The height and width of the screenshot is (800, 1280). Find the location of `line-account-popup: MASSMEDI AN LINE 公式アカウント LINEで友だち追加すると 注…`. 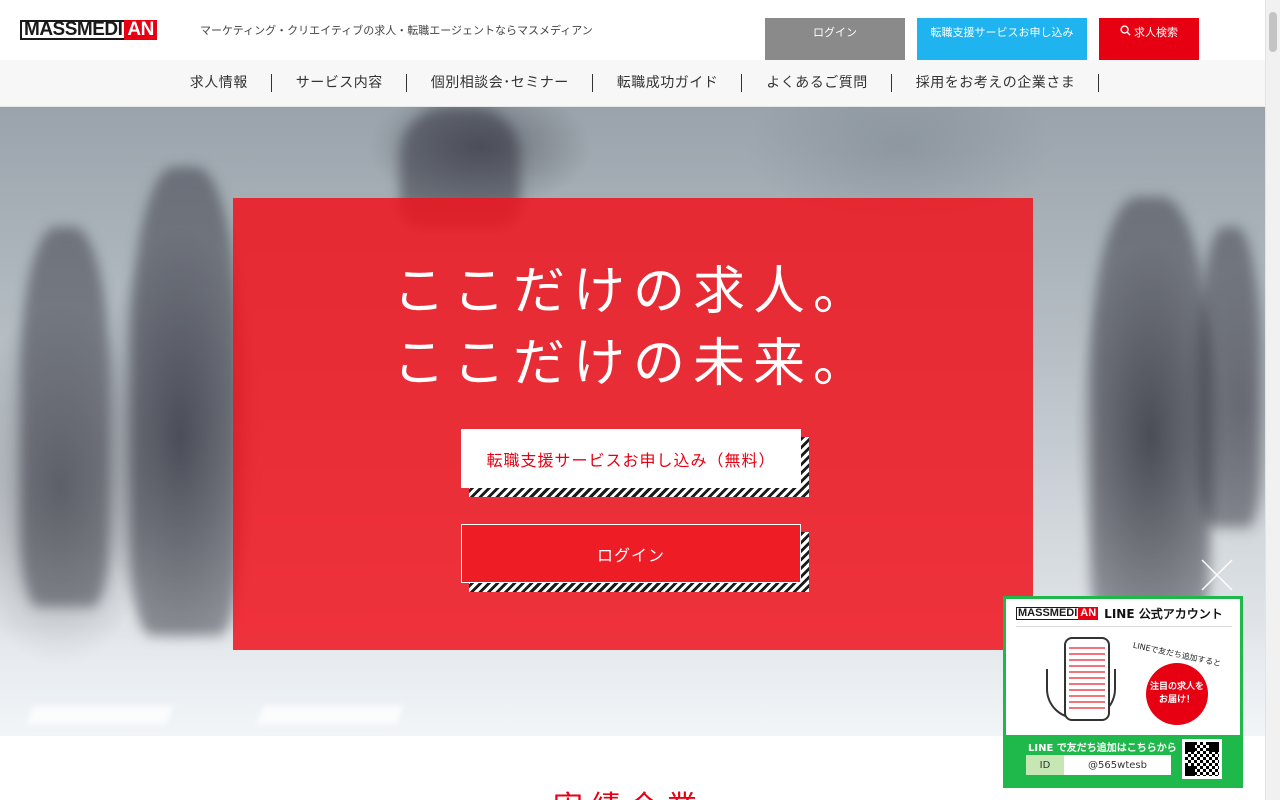

line-account-popup: MASSMEDI AN LINE 公式アカウント LINEで友だち追加すると 注… is located at coordinates (1123, 692).